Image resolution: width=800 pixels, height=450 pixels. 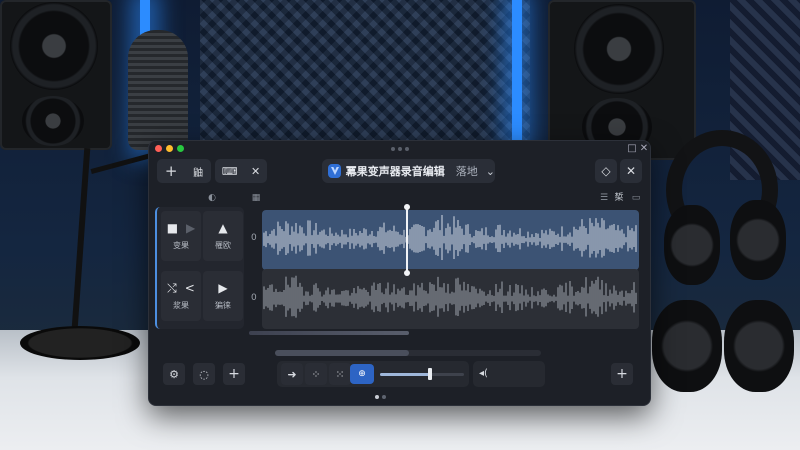 What do you see at coordinates (334, 171) in the screenshot?
I see `app-logo-icon` at bounding box center [334, 171].